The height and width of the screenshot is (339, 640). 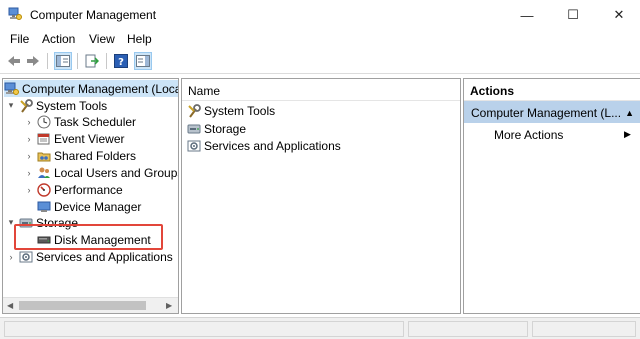 What do you see at coordinates (43, 206) in the screenshot?
I see `device-manager-icon` at bounding box center [43, 206].